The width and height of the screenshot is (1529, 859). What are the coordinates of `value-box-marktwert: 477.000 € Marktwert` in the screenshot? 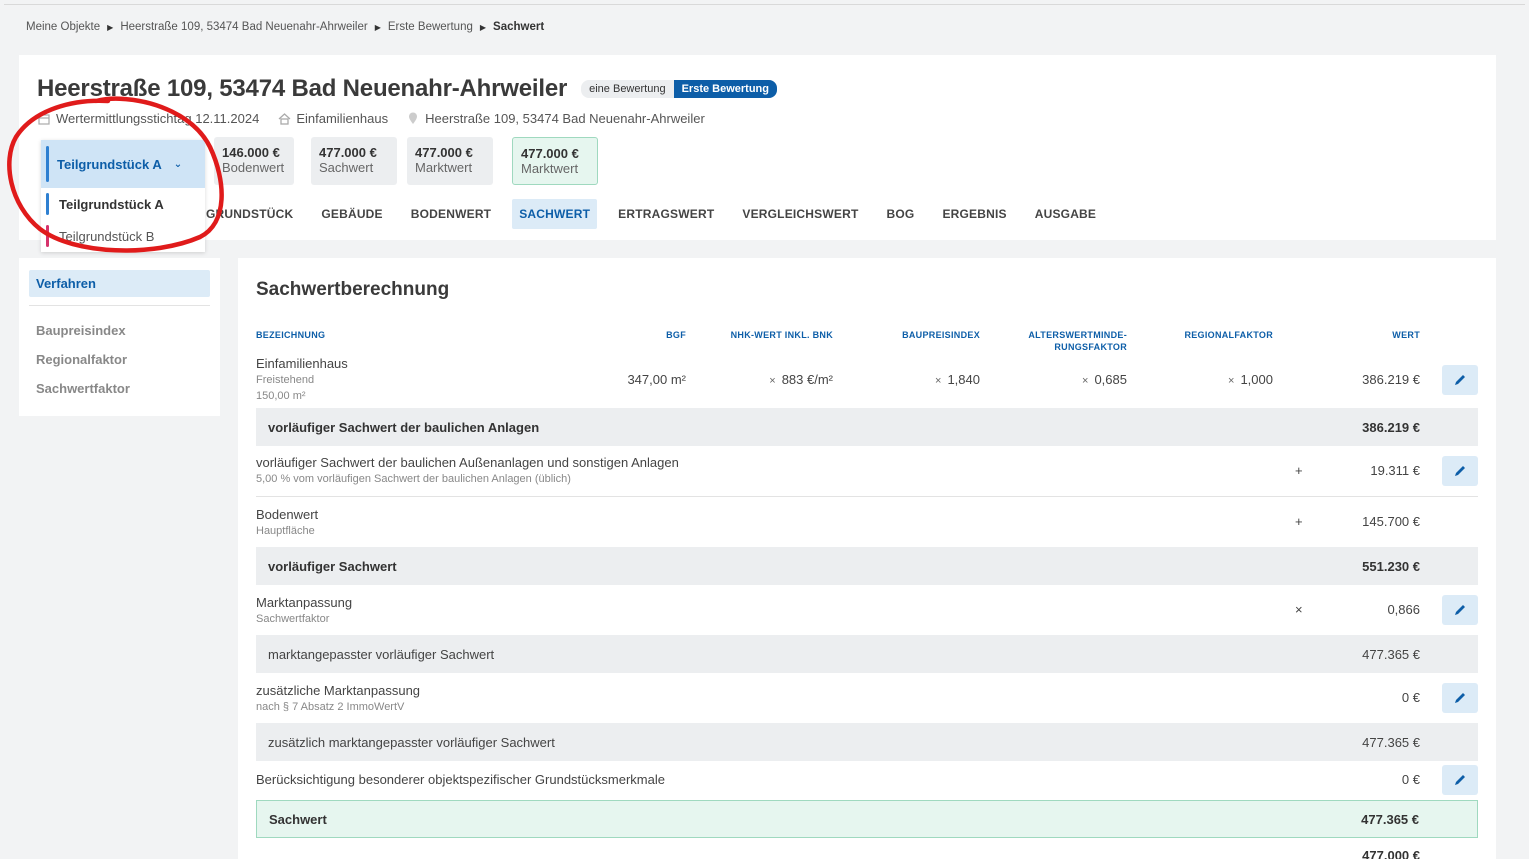 It's located at (450, 161).